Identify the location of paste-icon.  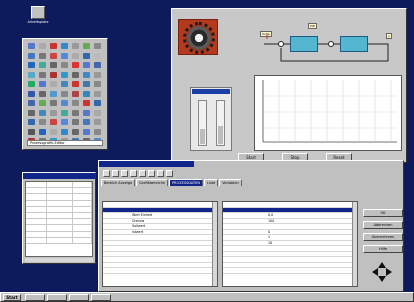
(151, 173).